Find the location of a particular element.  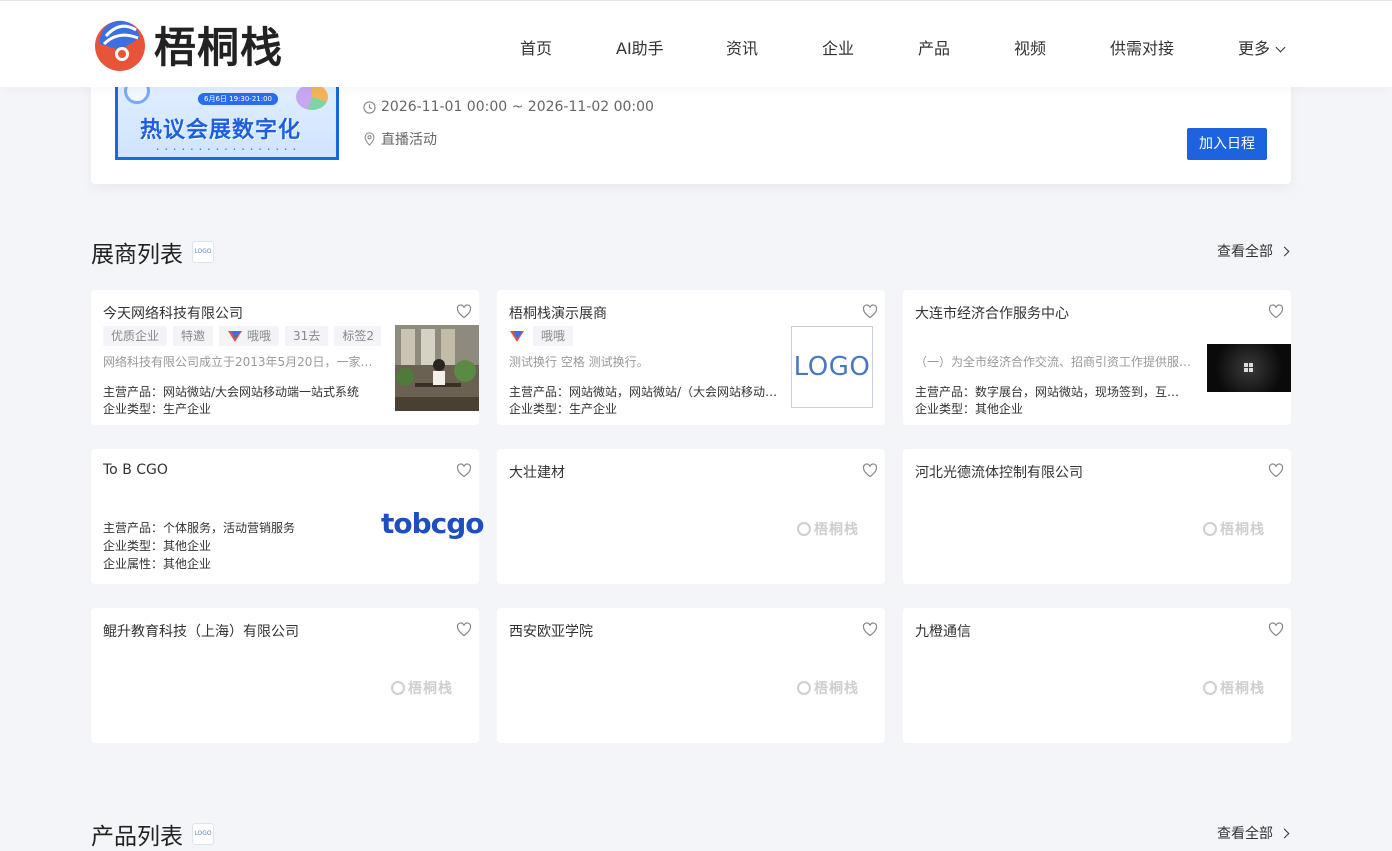

tag: 标签2 is located at coordinates (357, 336).